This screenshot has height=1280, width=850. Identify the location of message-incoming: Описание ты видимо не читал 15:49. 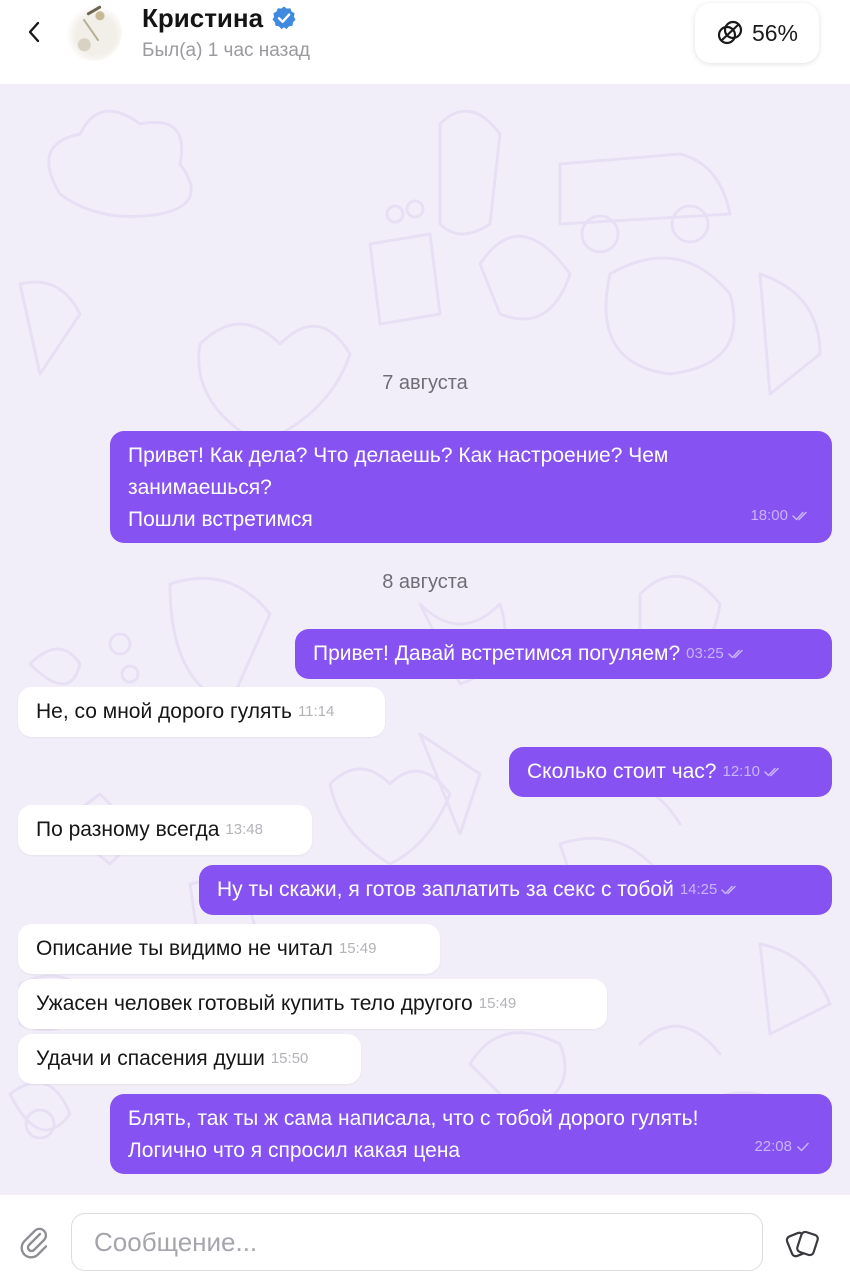
(229, 949).